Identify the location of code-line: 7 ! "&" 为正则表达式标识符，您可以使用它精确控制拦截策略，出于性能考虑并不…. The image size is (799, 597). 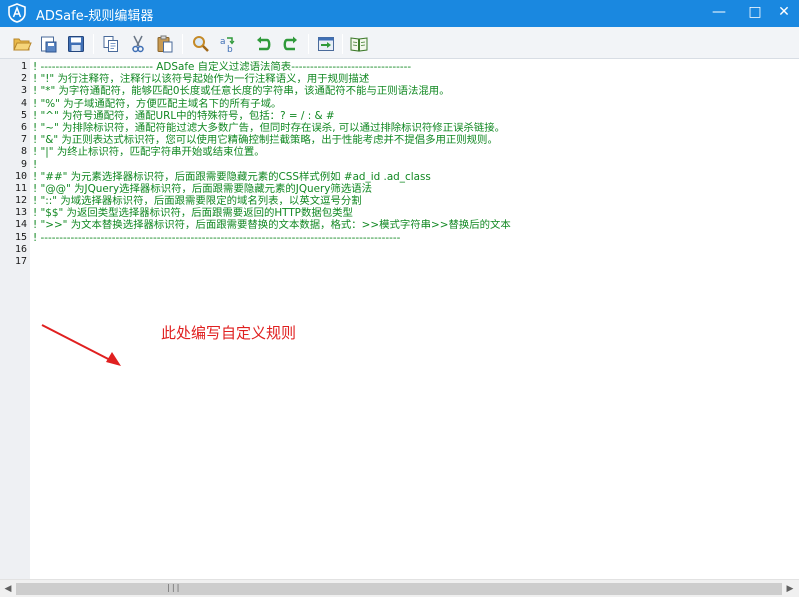
(399, 140).